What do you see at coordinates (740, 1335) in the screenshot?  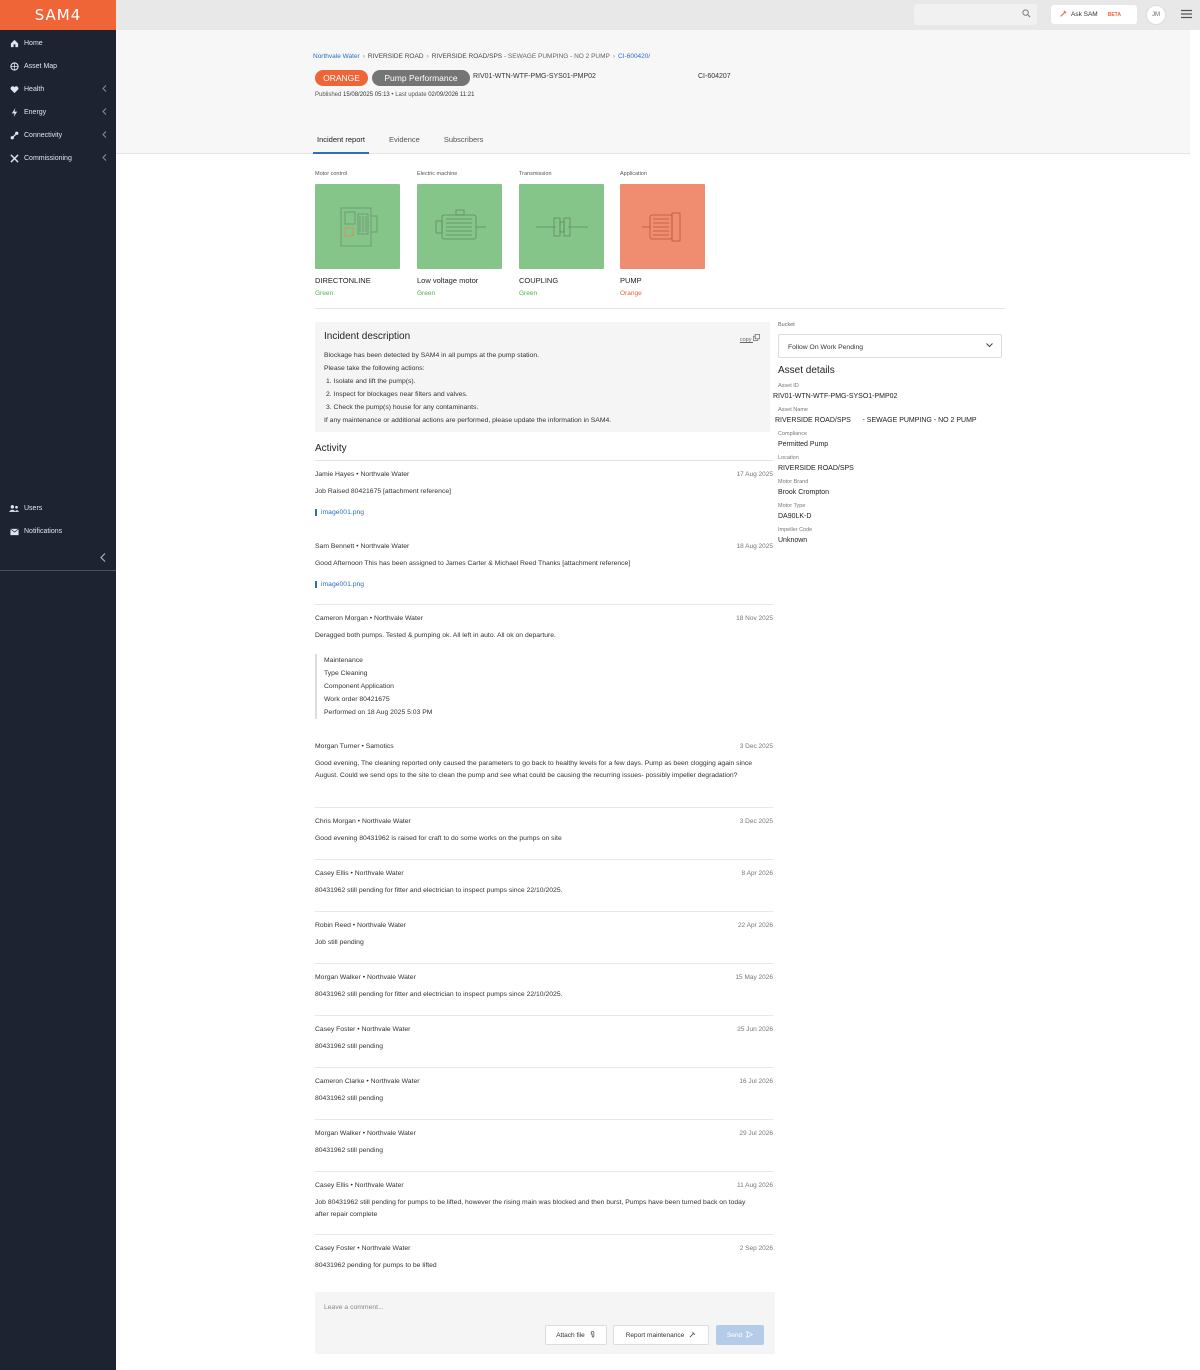 I see `send-button: Send` at bounding box center [740, 1335].